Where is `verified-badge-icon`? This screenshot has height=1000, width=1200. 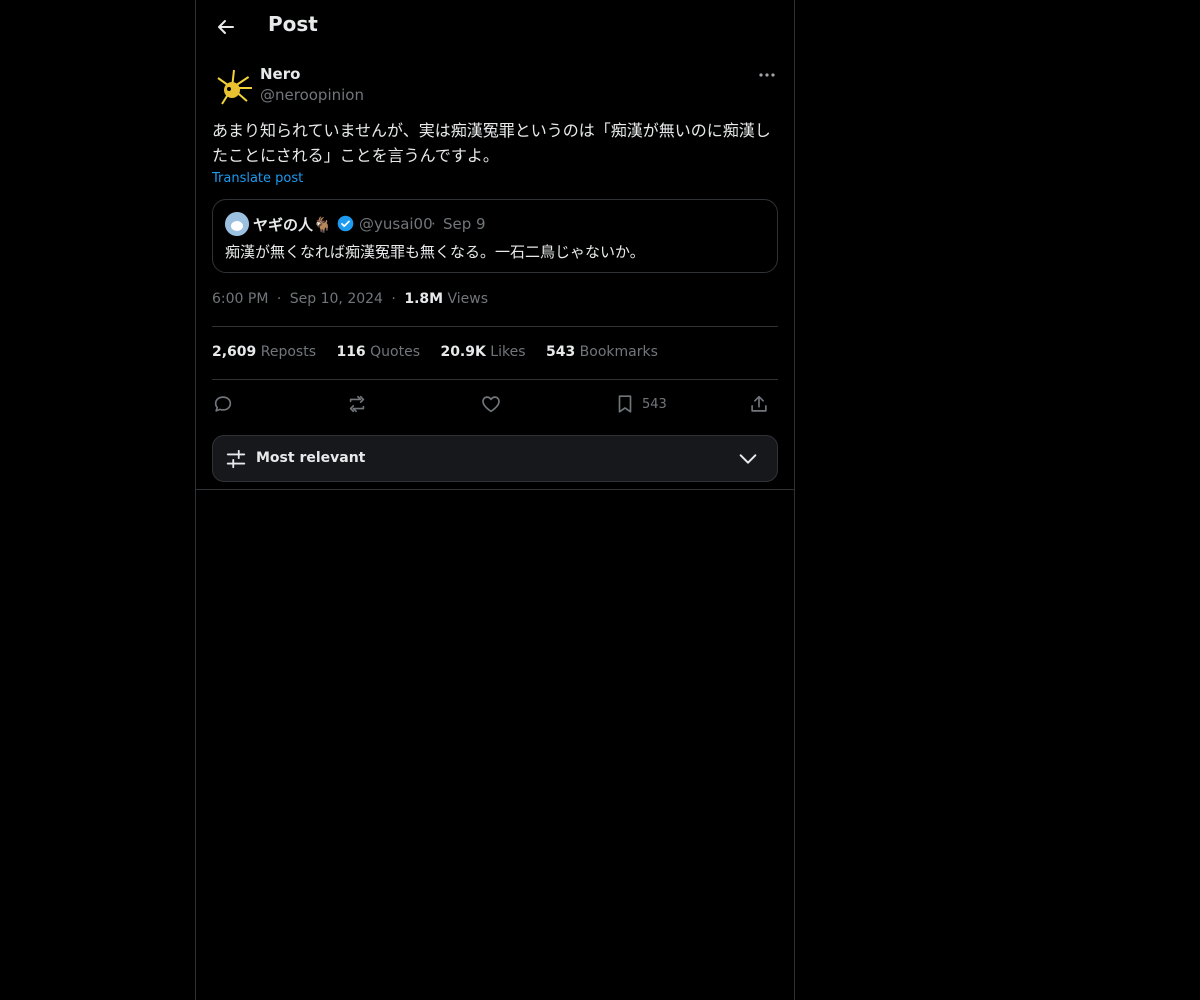
verified-badge-icon is located at coordinates (345, 223).